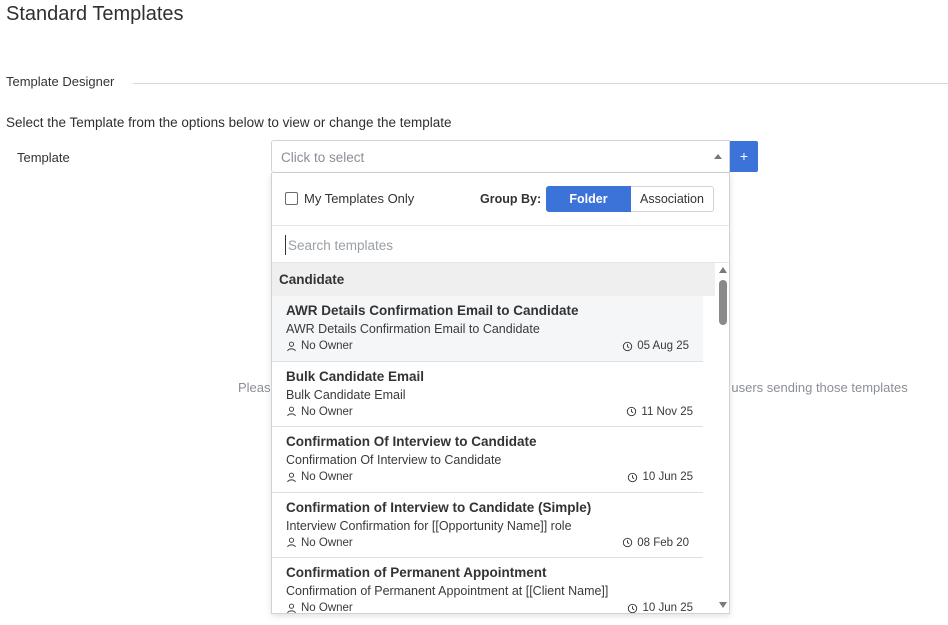 This screenshot has width=948, height=625. Describe the element at coordinates (394, 460) in the screenshot. I see `item-description: Confirmation Of Interview to Candidate` at that location.